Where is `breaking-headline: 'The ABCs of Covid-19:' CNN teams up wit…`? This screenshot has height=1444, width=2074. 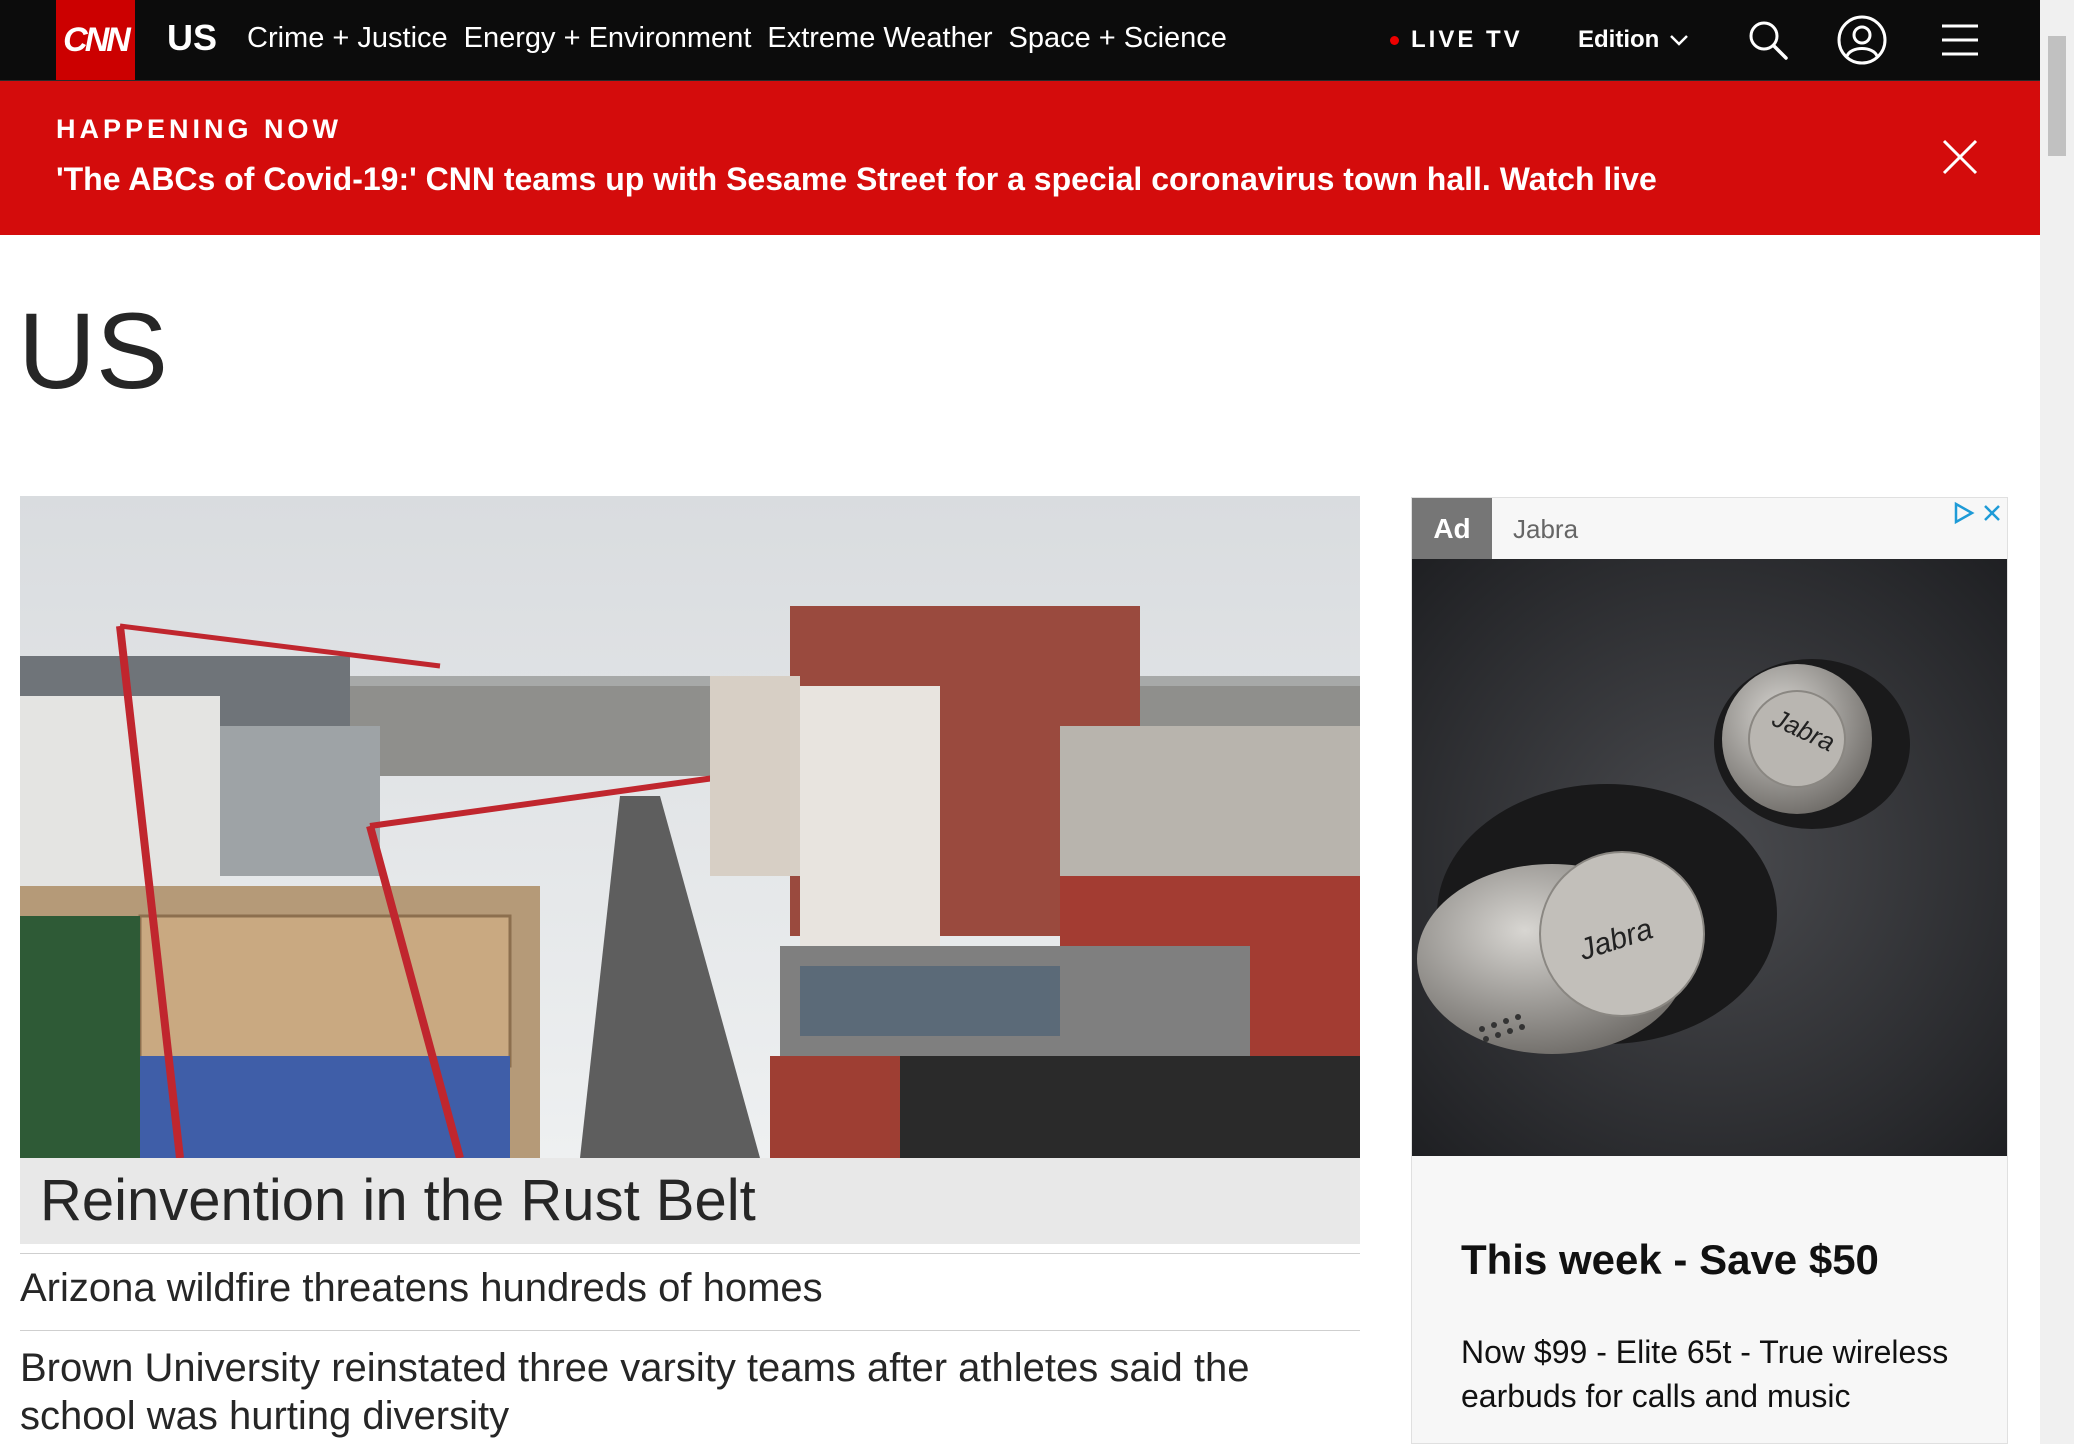 breaking-headline: 'The ABCs of Covid-19:' CNN teams up wit… is located at coordinates (856, 179).